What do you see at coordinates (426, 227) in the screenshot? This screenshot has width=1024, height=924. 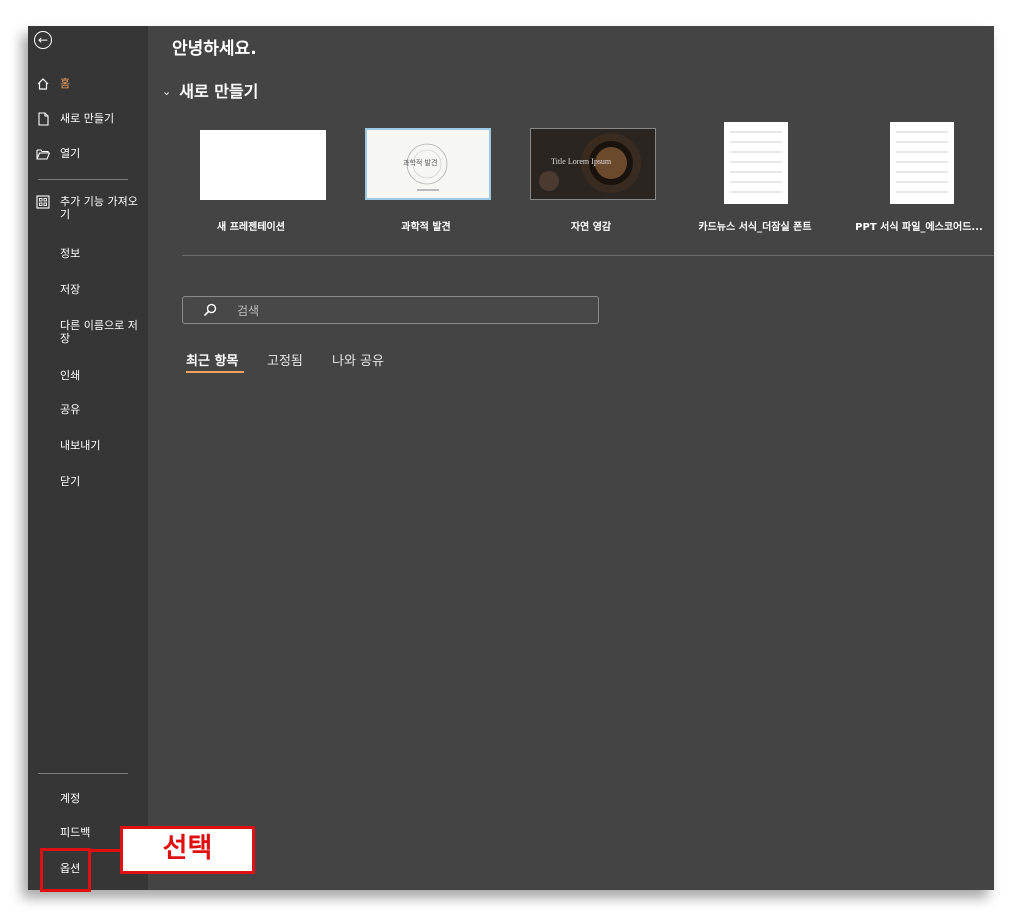 I see `template-caption: 과학적 발견` at bounding box center [426, 227].